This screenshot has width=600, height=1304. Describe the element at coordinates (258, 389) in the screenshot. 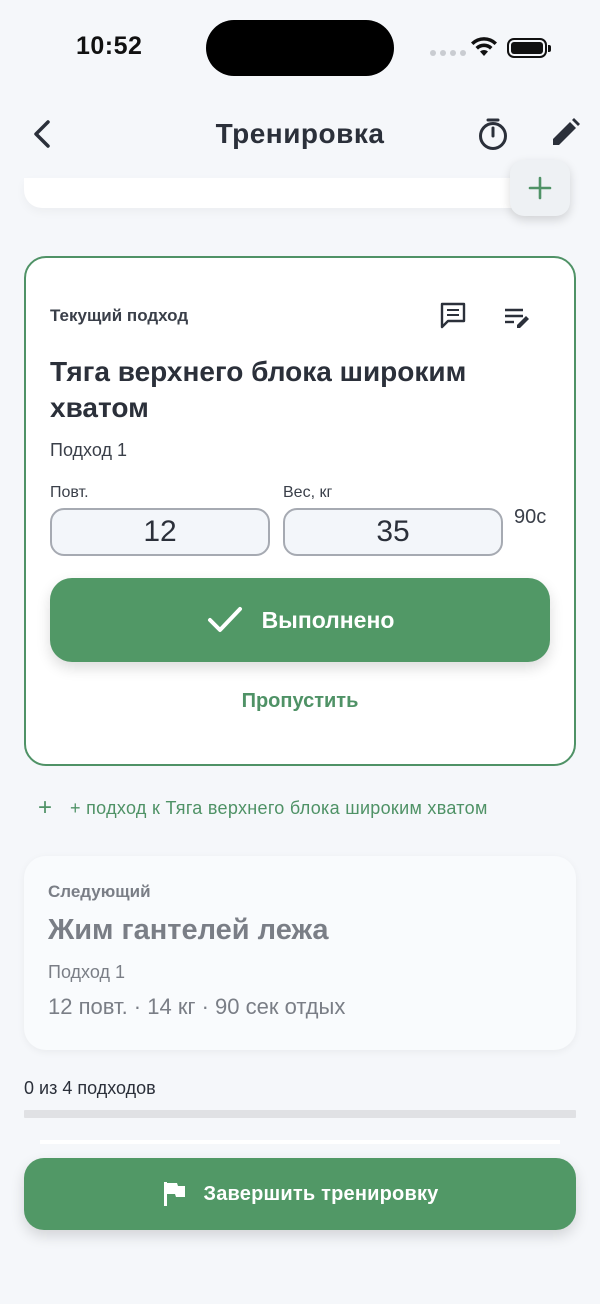

I see `exercise-title: Тяга верхнего блока широким хватом` at that location.